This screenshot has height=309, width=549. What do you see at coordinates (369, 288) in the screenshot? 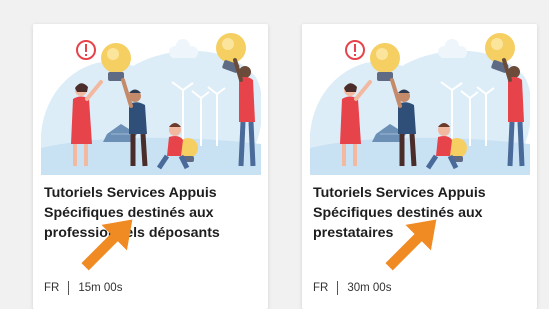
I see `duration-label: 30m 00s` at bounding box center [369, 288].